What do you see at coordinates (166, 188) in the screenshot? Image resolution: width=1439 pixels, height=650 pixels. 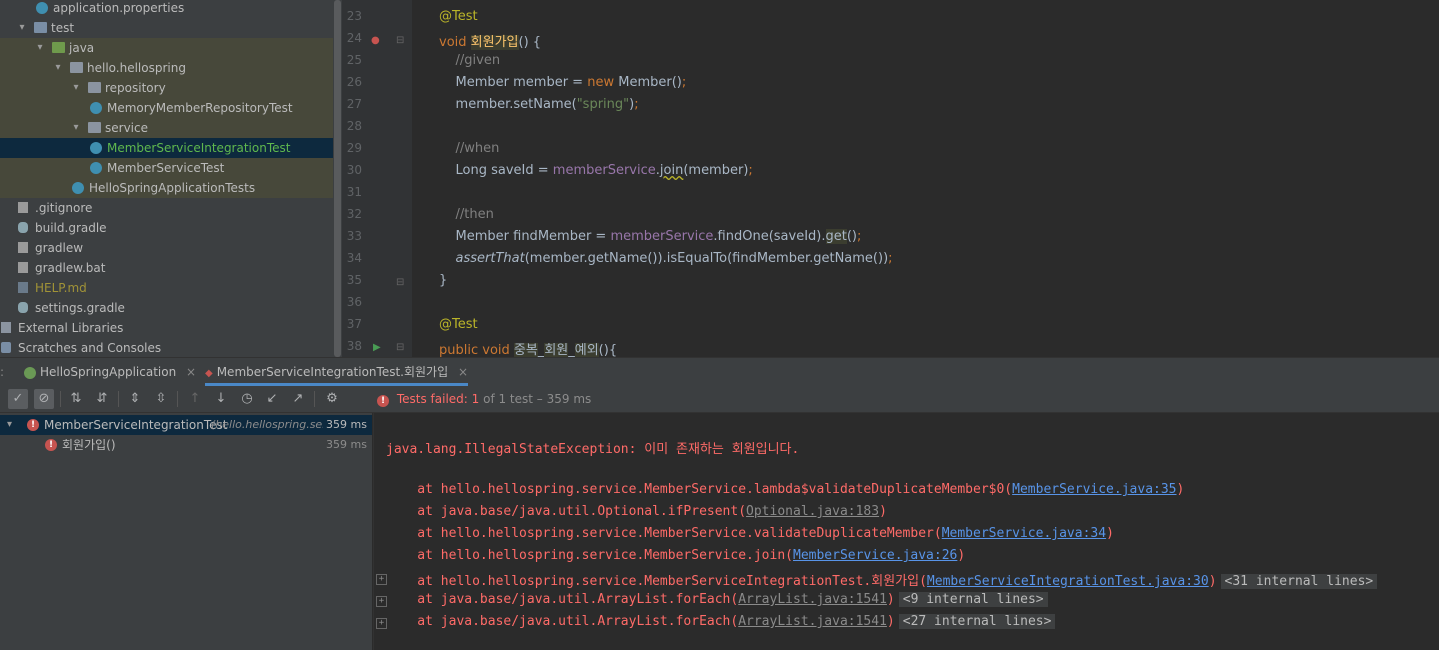 I see `tree-item: HelloSpringApplicationTests` at bounding box center [166, 188].